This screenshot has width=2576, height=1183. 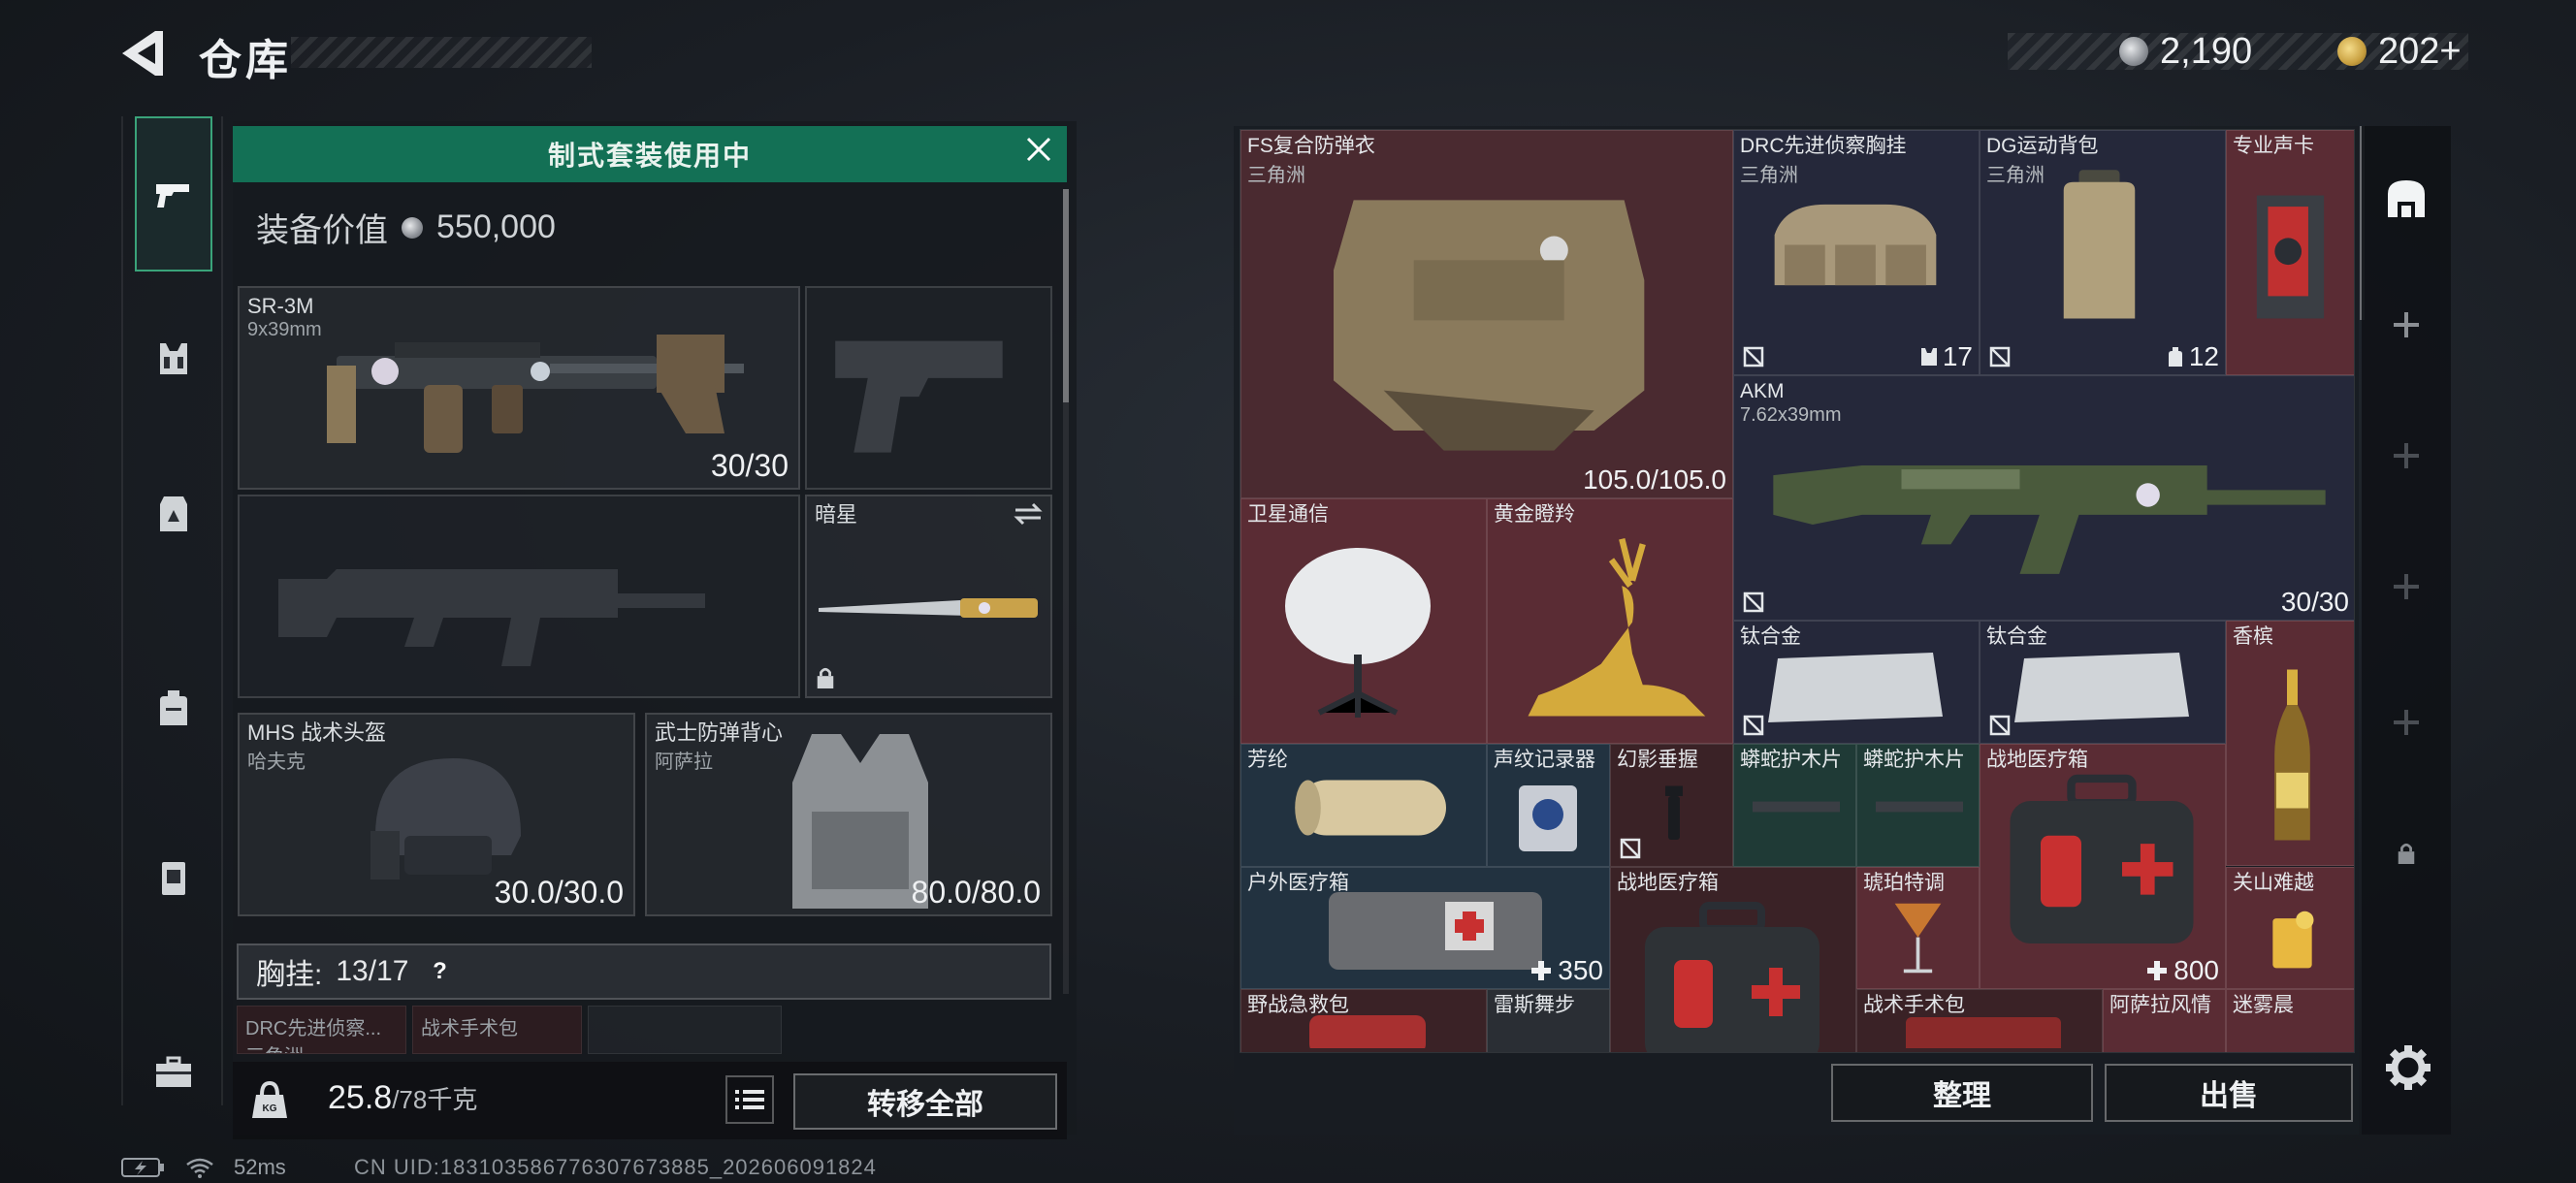 I want to click on foregrip-image, so click(x=1674, y=812).